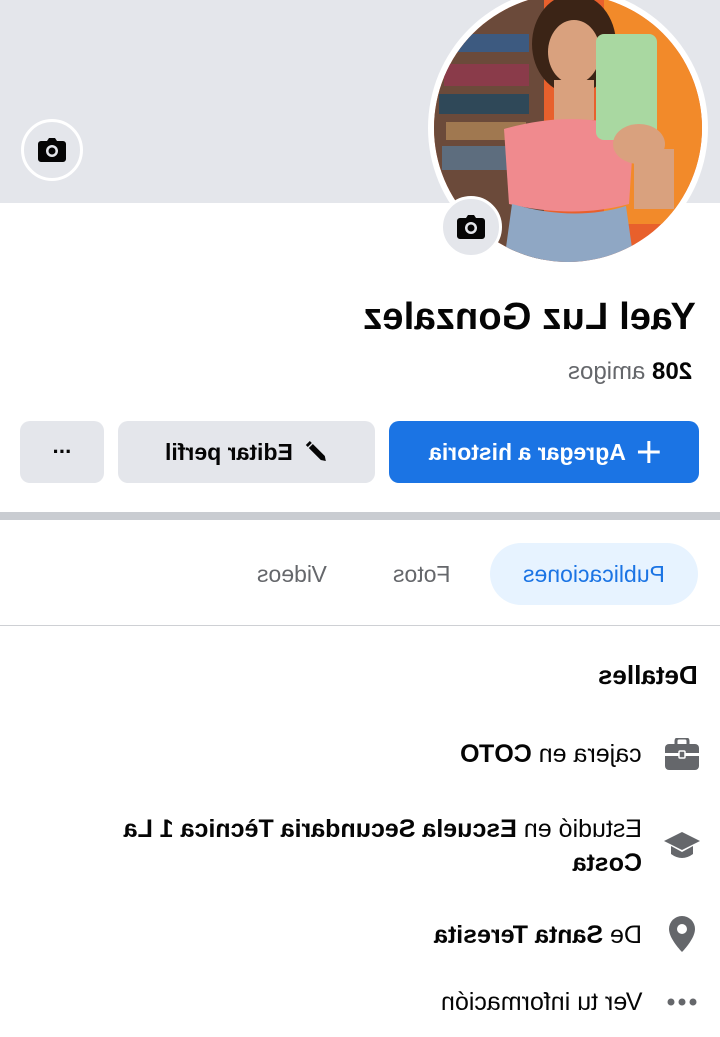  What do you see at coordinates (579, 829) in the screenshot?
I see `education-prefix: Estudió en` at bounding box center [579, 829].